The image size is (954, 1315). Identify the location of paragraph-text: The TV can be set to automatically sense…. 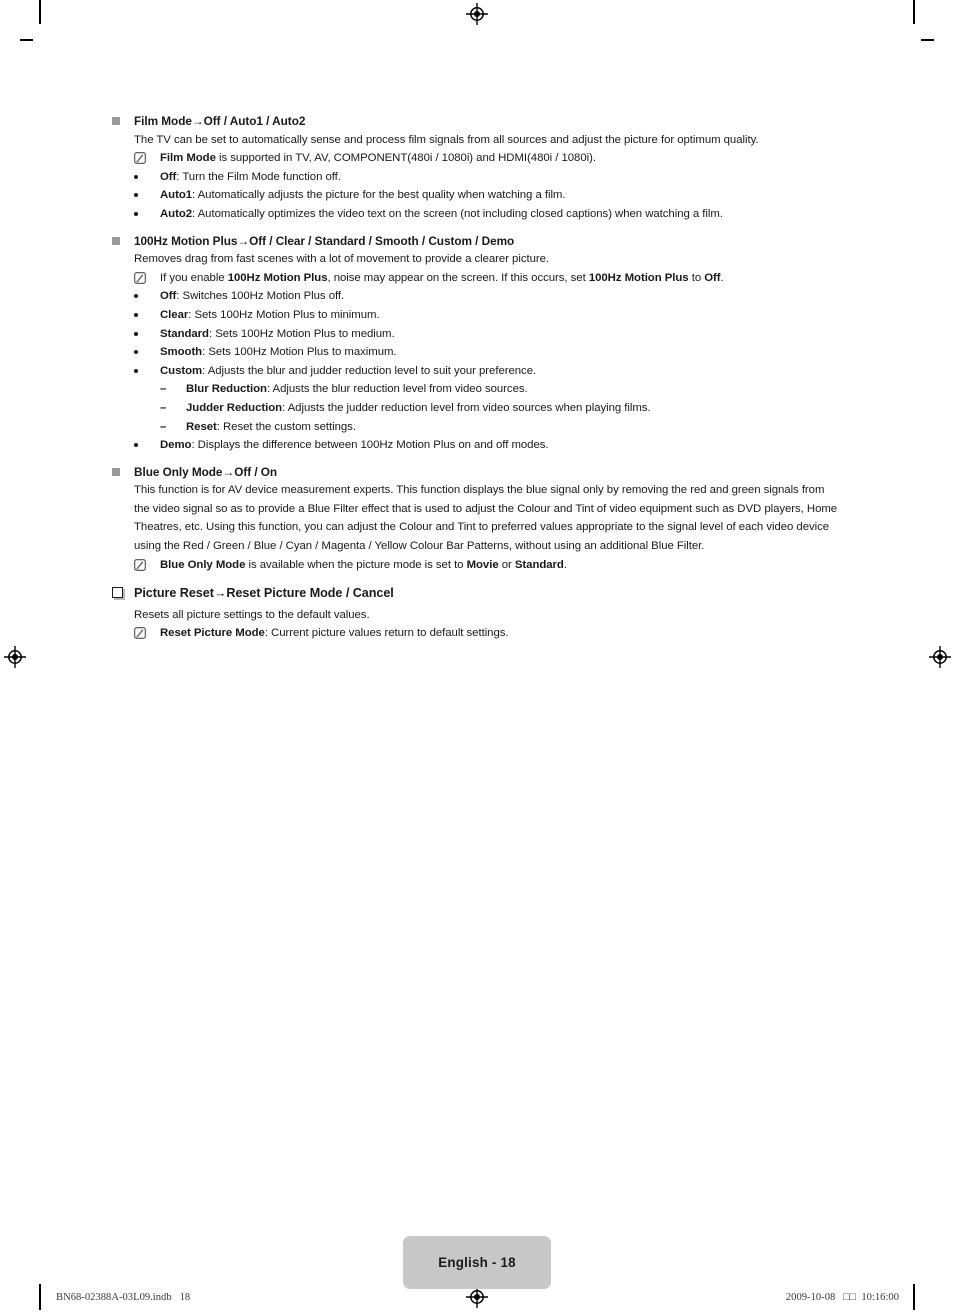
(446, 139).